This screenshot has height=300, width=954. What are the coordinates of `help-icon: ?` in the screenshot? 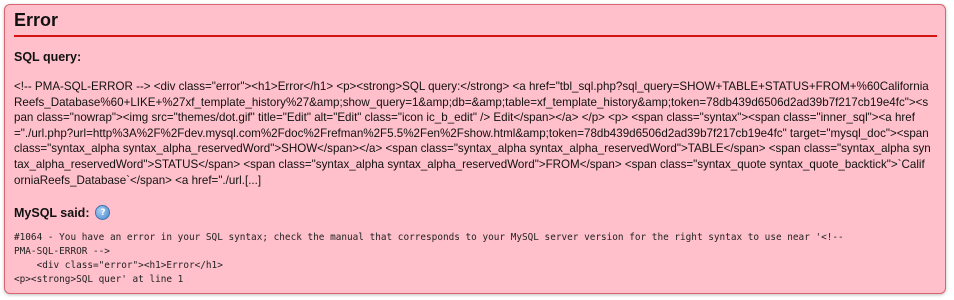 It's located at (103, 212).